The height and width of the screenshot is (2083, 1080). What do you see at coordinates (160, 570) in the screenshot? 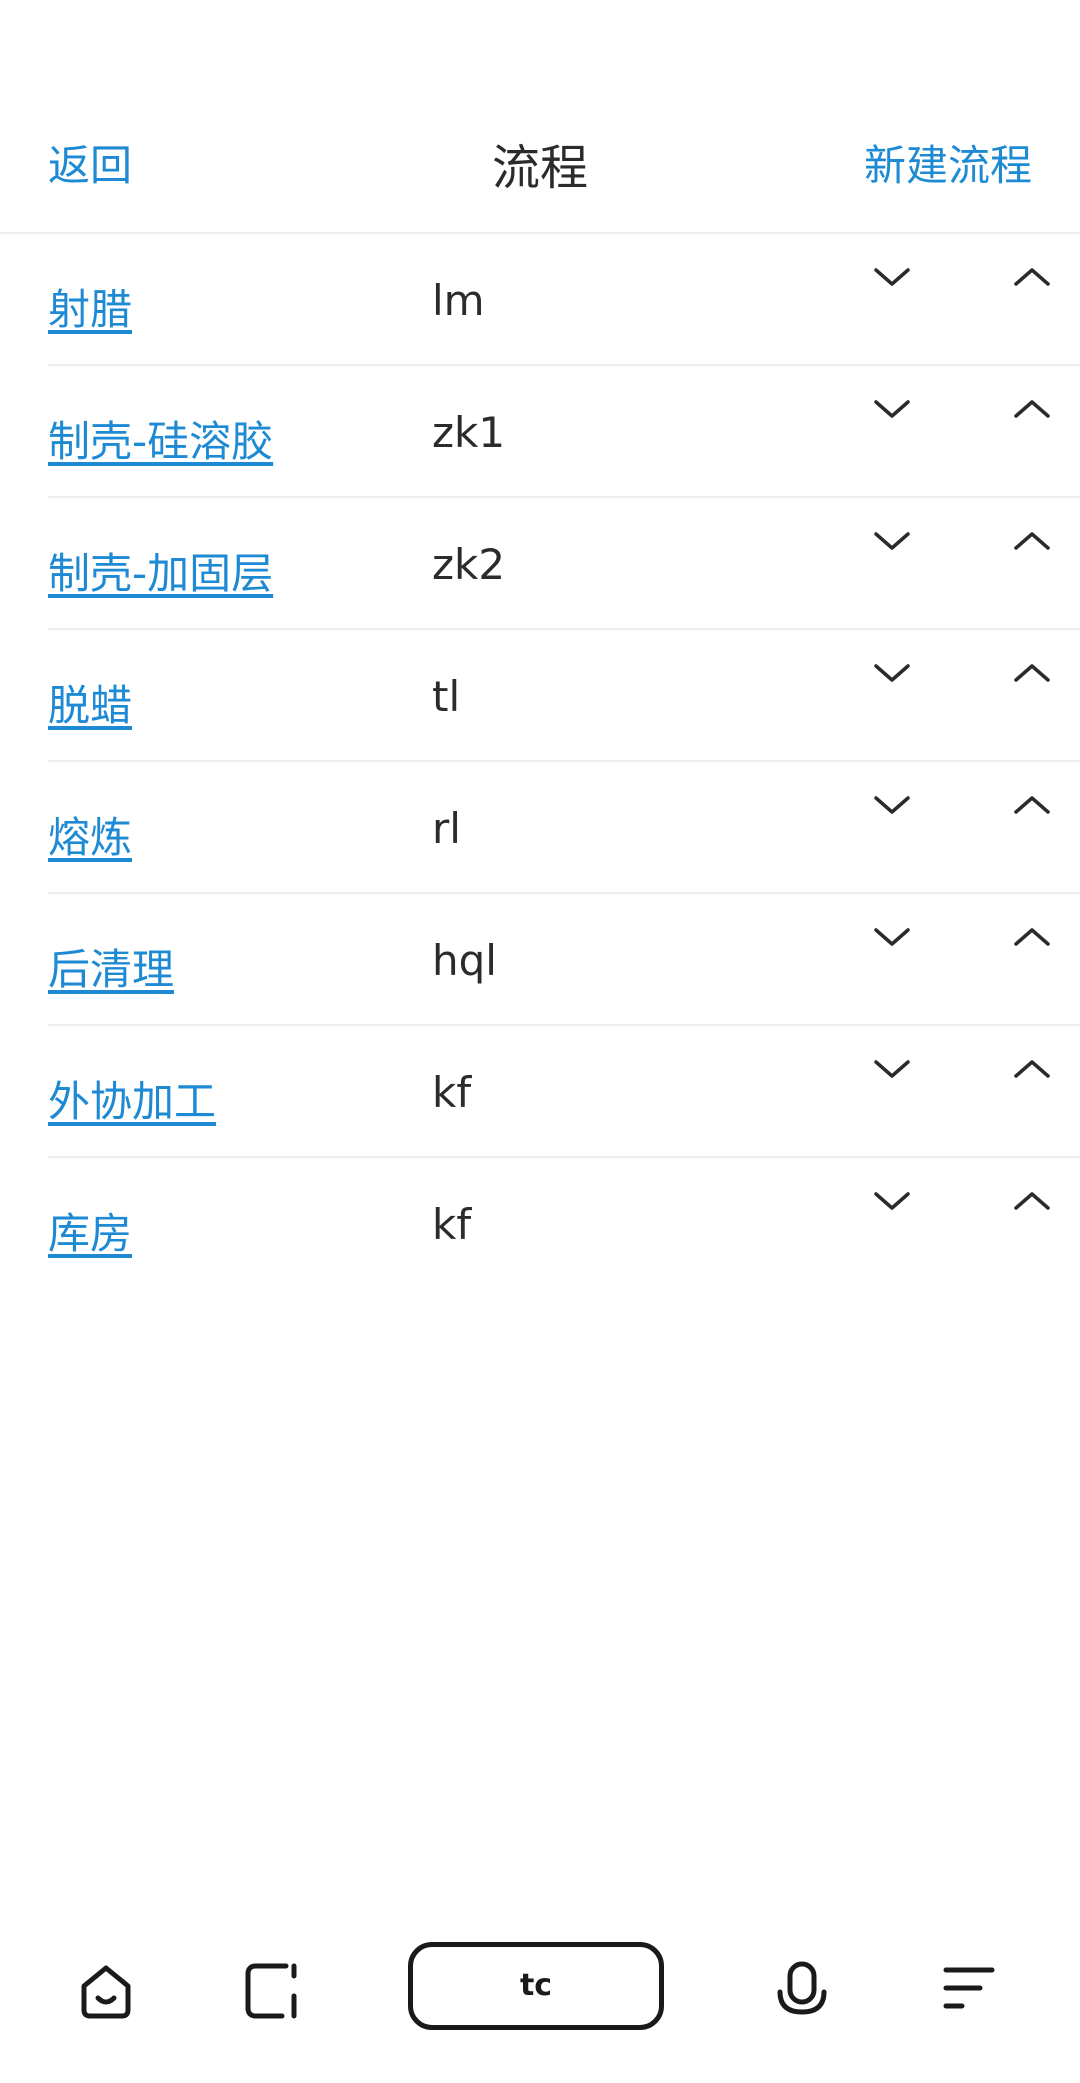
I see `process-name-link: 制壳-加固层` at bounding box center [160, 570].